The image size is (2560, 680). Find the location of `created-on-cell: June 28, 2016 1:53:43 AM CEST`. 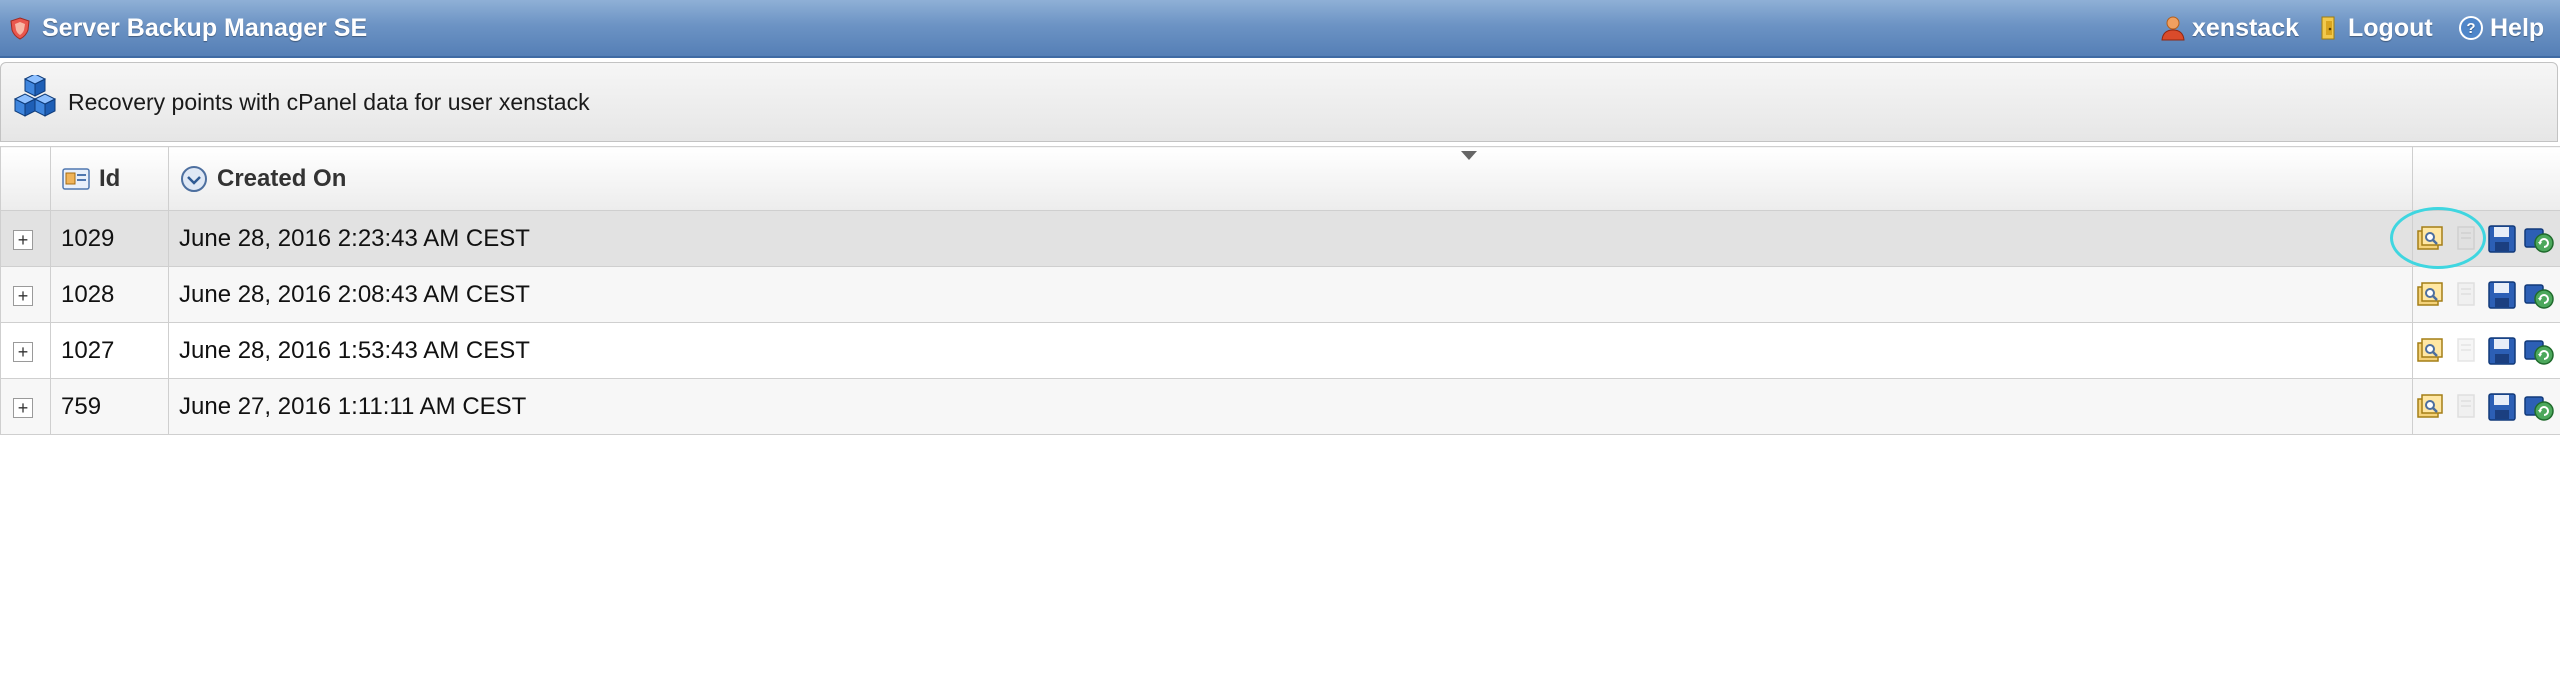

created-on-cell: June 28, 2016 1:53:43 AM CEST is located at coordinates (1290, 350).